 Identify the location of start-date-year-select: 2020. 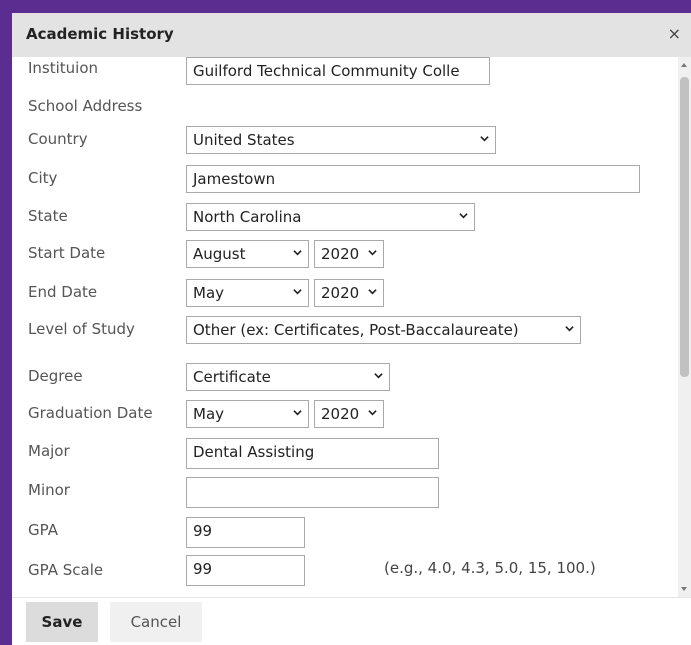
(349, 254).